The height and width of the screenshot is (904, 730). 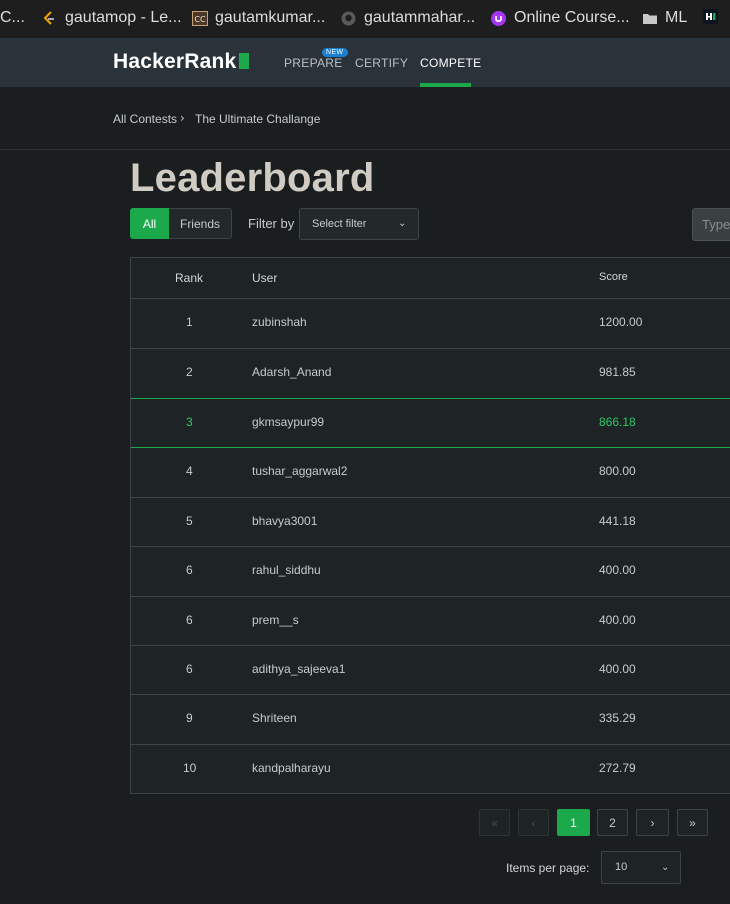 I want to click on bookmark-label: ML, so click(x=676, y=17).